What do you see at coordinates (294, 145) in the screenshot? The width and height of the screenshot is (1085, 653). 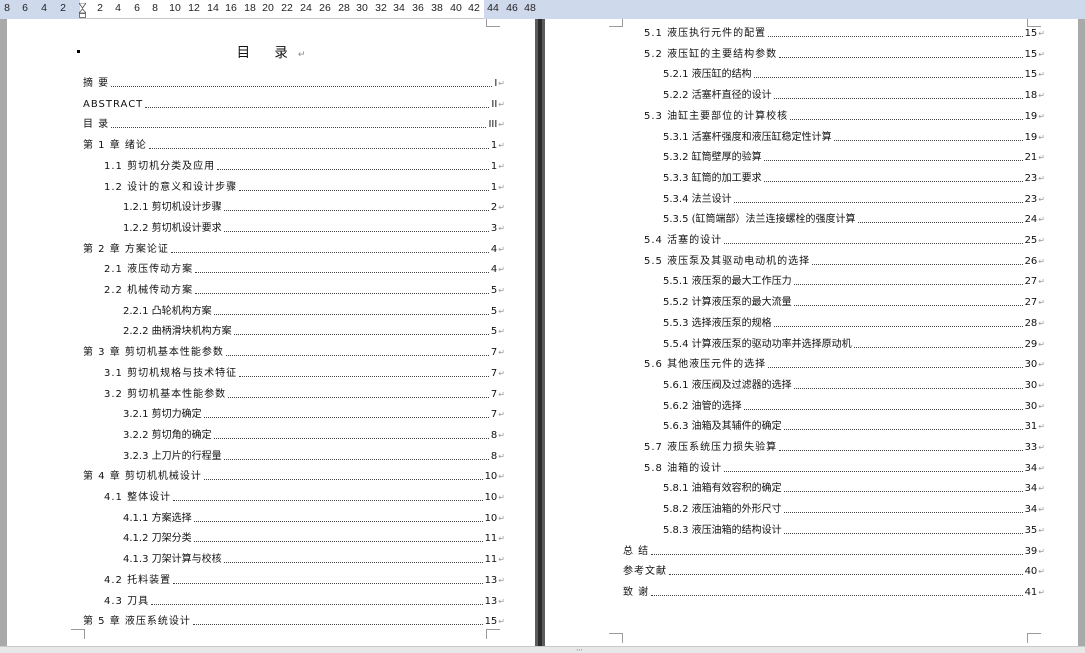 I see `toc-entry: 第 1 章 绪论 1 ↵` at bounding box center [294, 145].